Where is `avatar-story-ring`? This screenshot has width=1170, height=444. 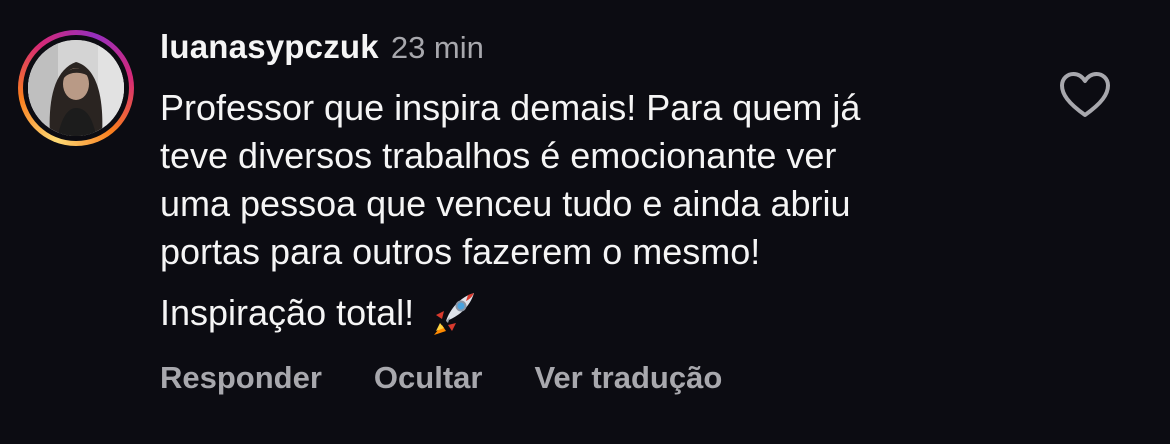 avatar-story-ring is located at coordinates (76, 88).